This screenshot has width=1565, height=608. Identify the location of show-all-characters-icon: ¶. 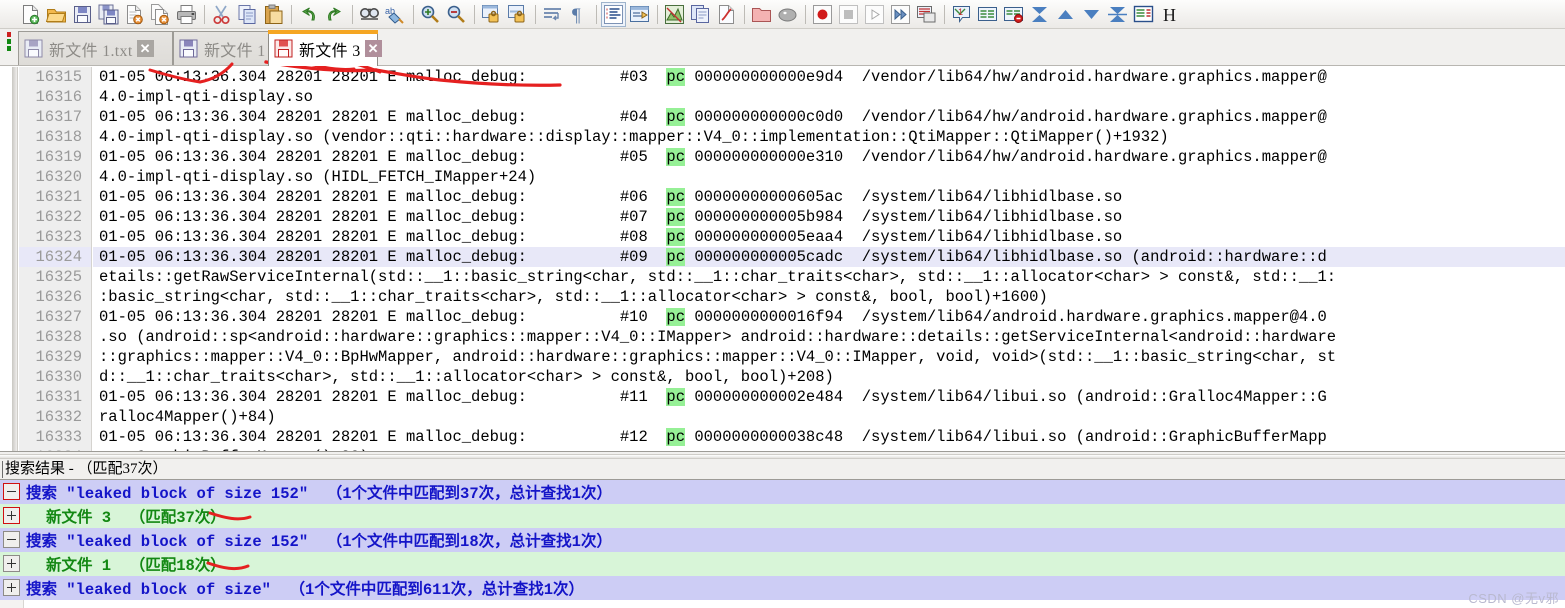
(578, 14).